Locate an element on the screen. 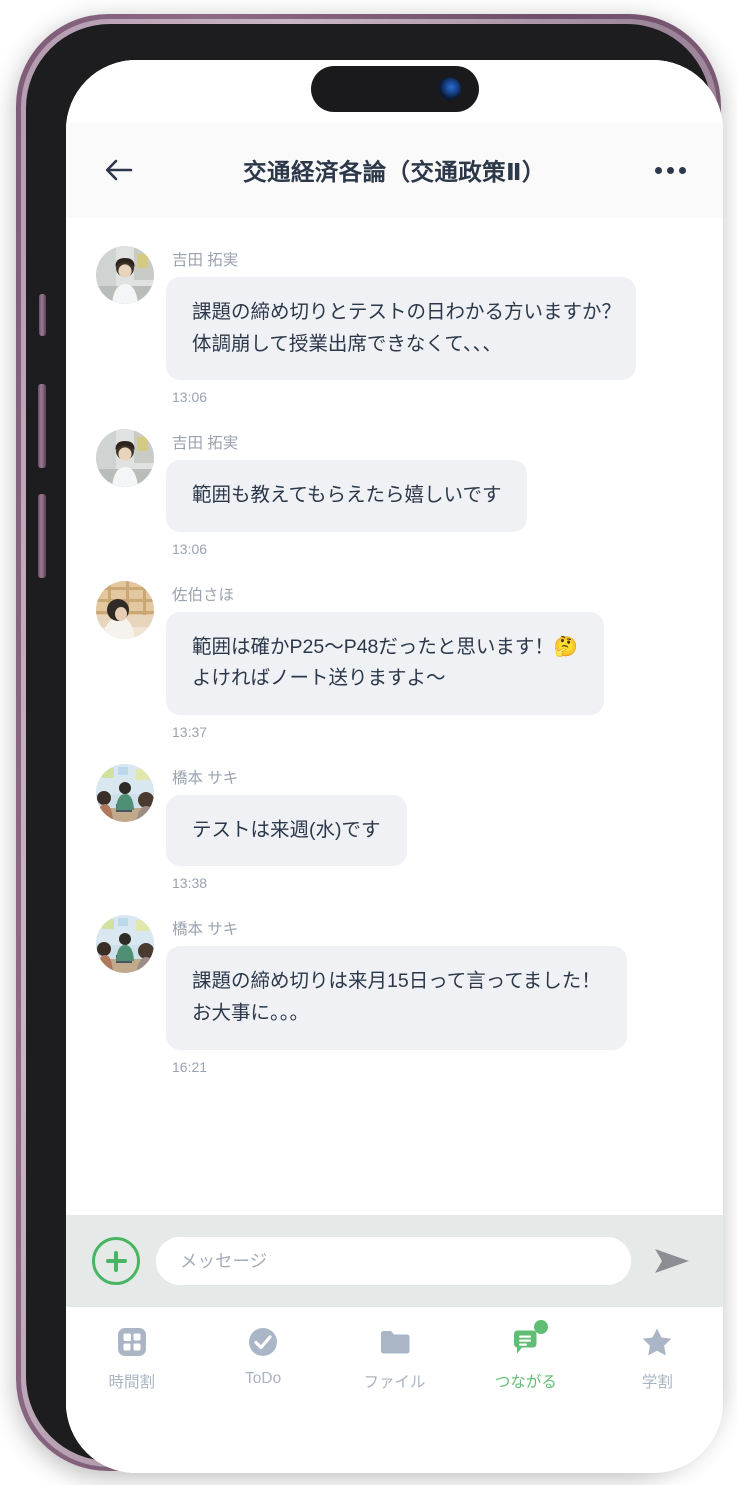 Image resolution: width=737 pixels, height=1485 pixels. message-text-line: よければノート送りますよ〜 is located at coordinates (319, 678).